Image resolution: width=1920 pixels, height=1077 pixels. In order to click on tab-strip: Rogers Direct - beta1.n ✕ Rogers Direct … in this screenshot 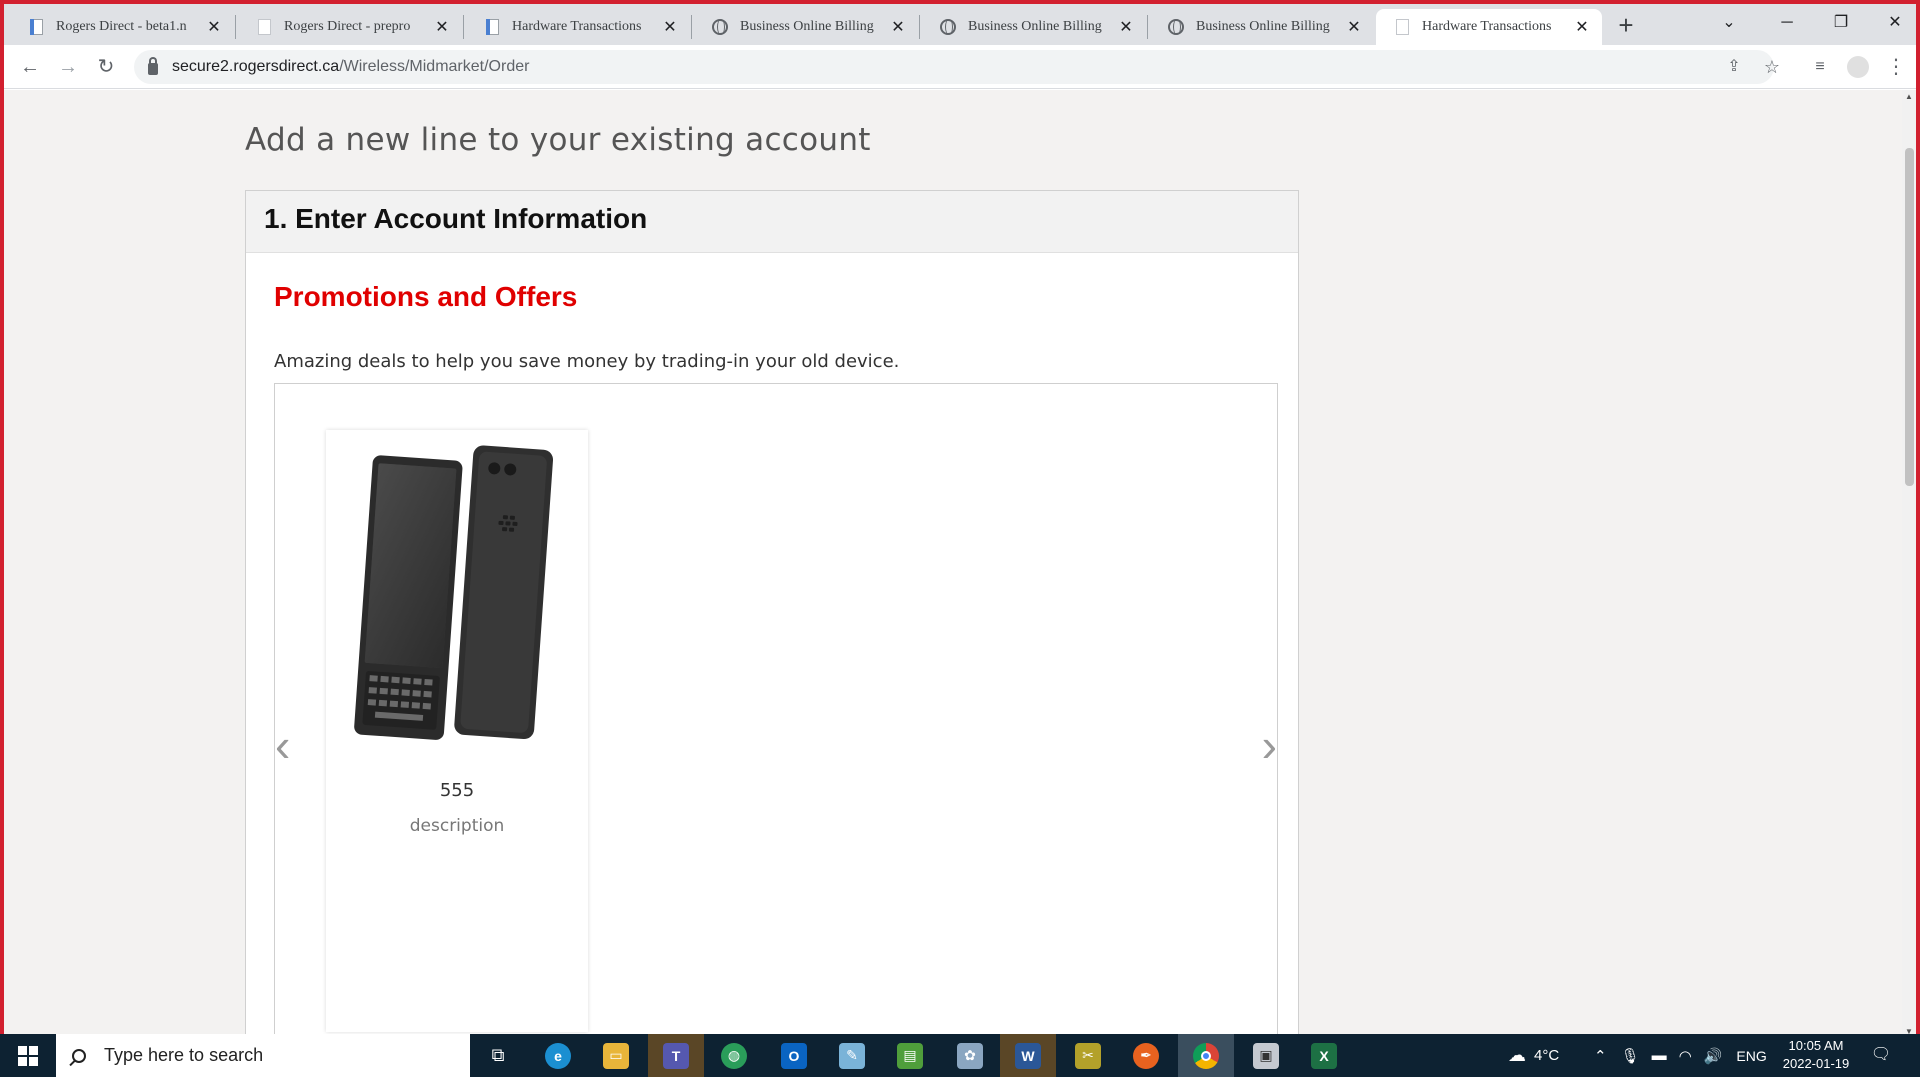, I will do `click(960, 24)`.